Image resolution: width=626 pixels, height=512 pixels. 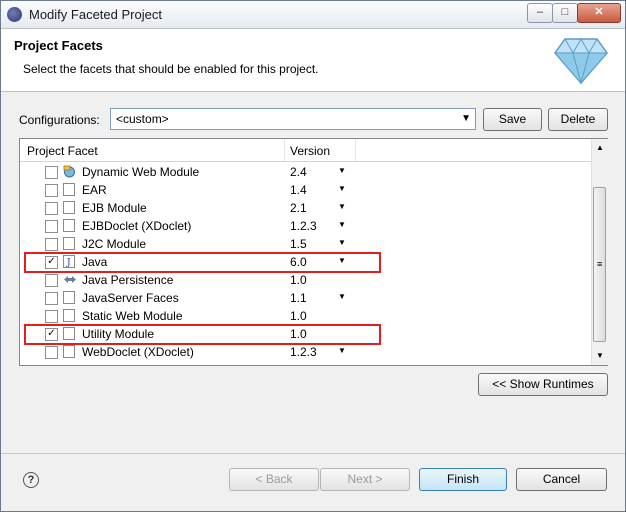 What do you see at coordinates (298, 298) in the screenshot?
I see `facet-version: 1.1` at bounding box center [298, 298].